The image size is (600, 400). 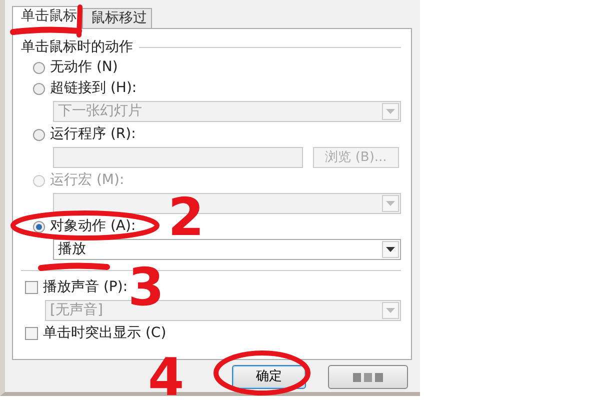 What do you see at coordinates (87, 180) in the screenshot?
I see `radio-label: 运行宏 (M):` at bounding box center [87, 180].